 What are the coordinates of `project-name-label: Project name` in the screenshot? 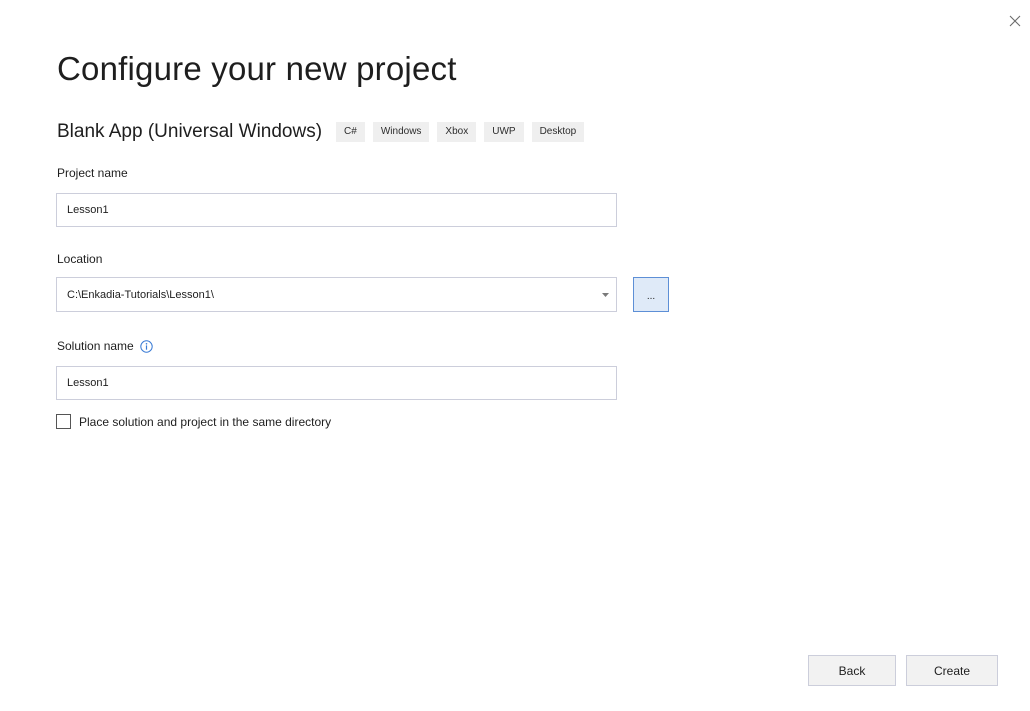 It's located at (92, 173).